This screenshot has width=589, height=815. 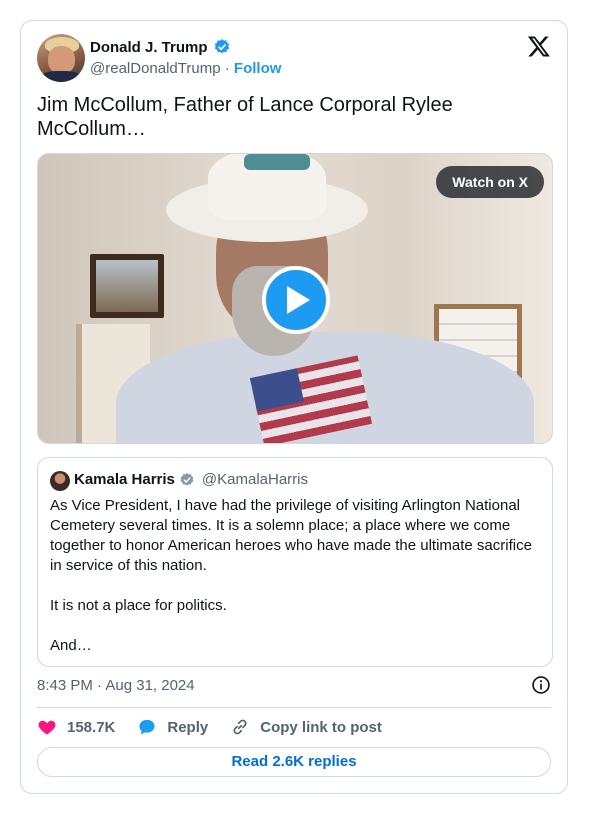 What do you see at coordinates (240, 727) in the screenshot?
I see `link-icon` at bounding box center [240, 727].